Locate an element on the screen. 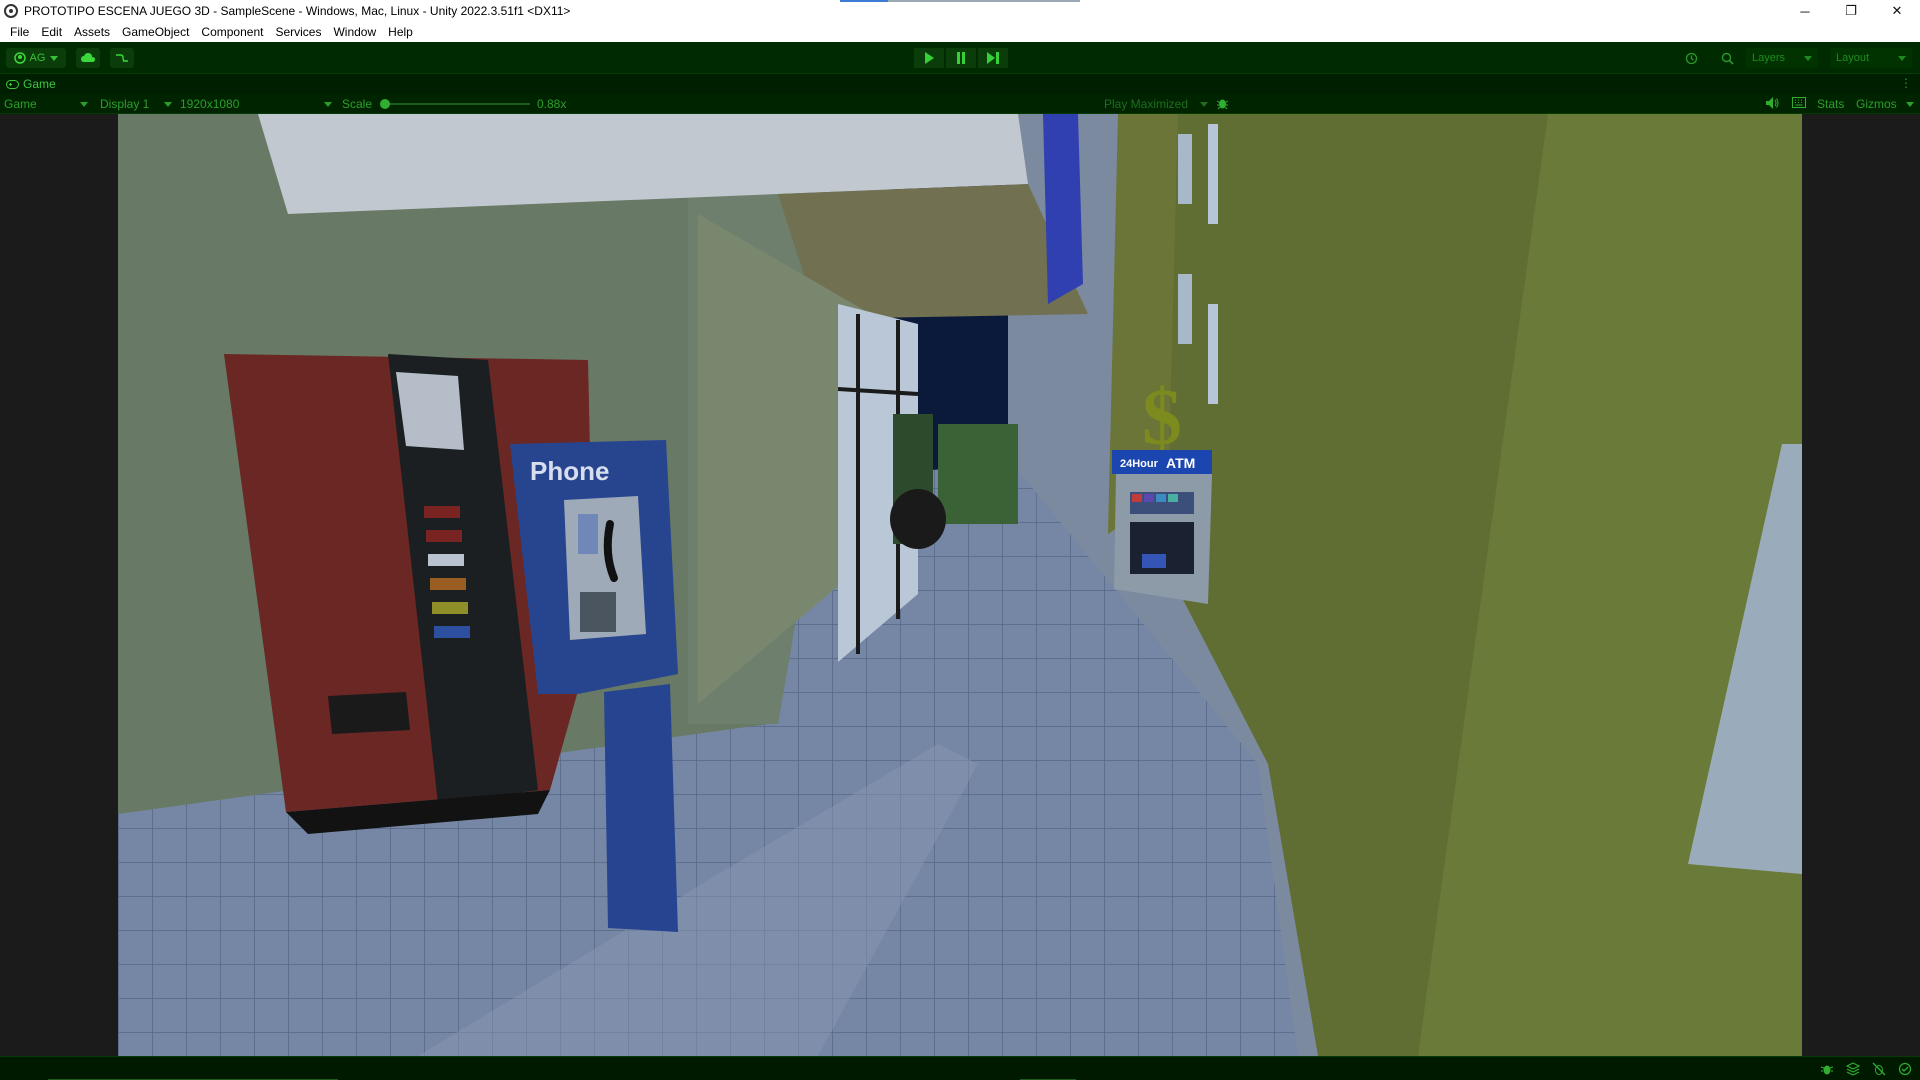 The height and width of the screenshot is (1080, 1920). vending-machine-window is located at coordinates (430, 411).